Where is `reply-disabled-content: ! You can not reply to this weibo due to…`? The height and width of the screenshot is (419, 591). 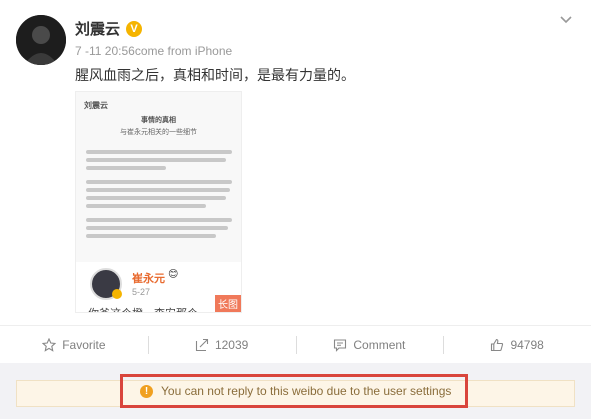
reply-disabled-content: ! You can not reply to this weibo due to… is located at coordinates (295, 391).